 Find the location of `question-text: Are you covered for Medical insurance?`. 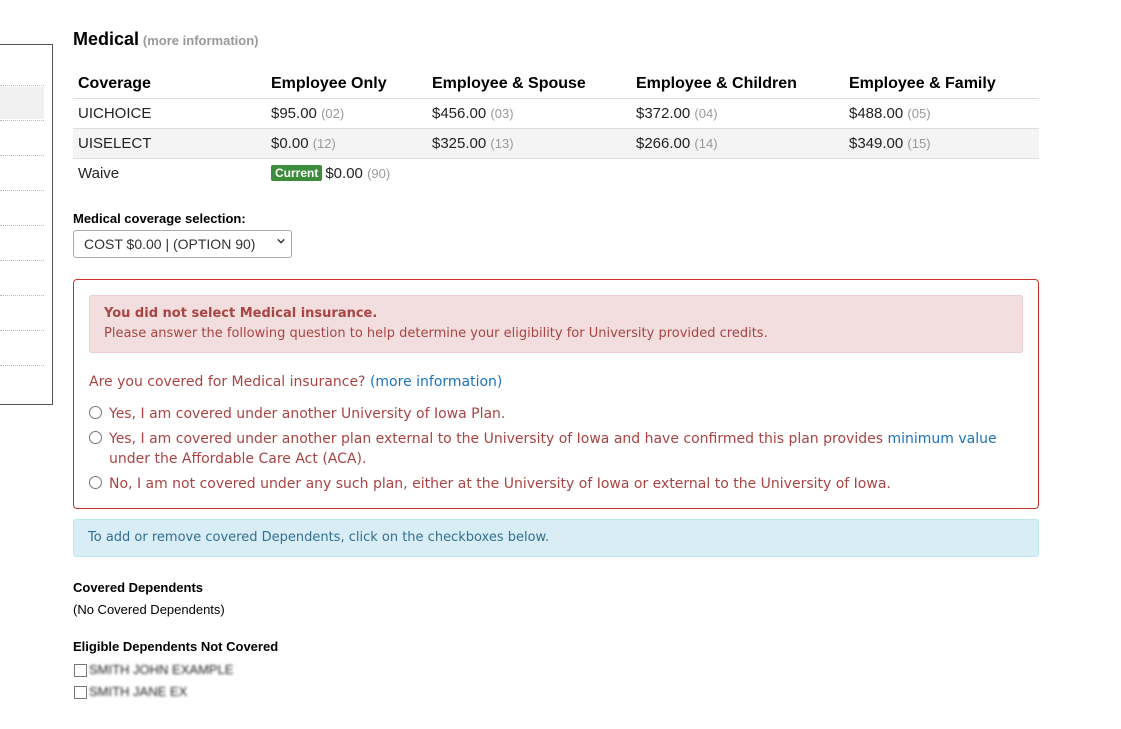

question-text: Are you covered for Medical insurance? is located at coordinates (227, 382).